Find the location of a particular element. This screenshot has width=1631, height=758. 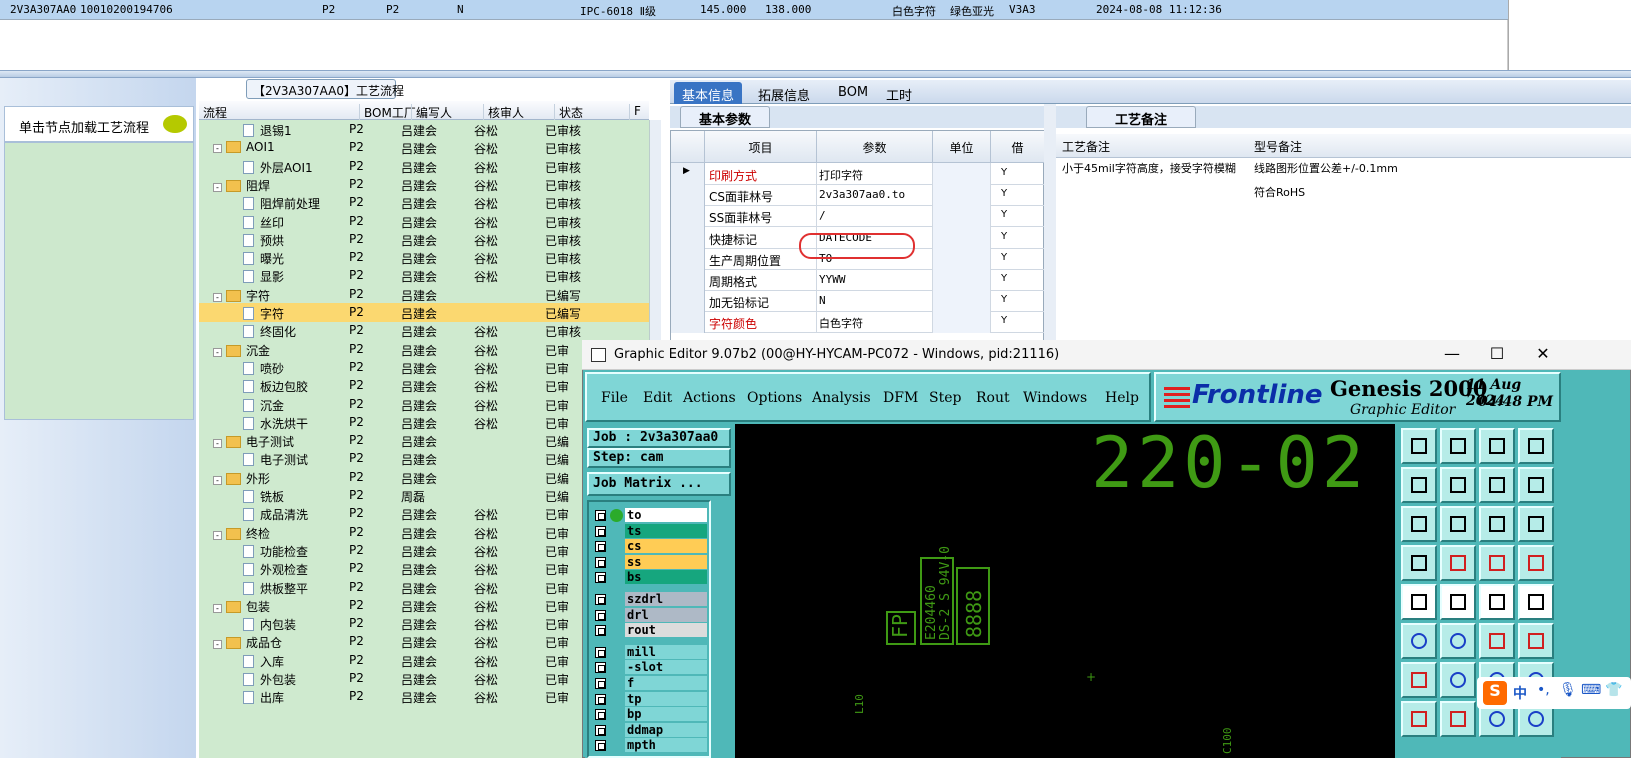

menu-analysis: Analysis is located at coordinates (841, 398).